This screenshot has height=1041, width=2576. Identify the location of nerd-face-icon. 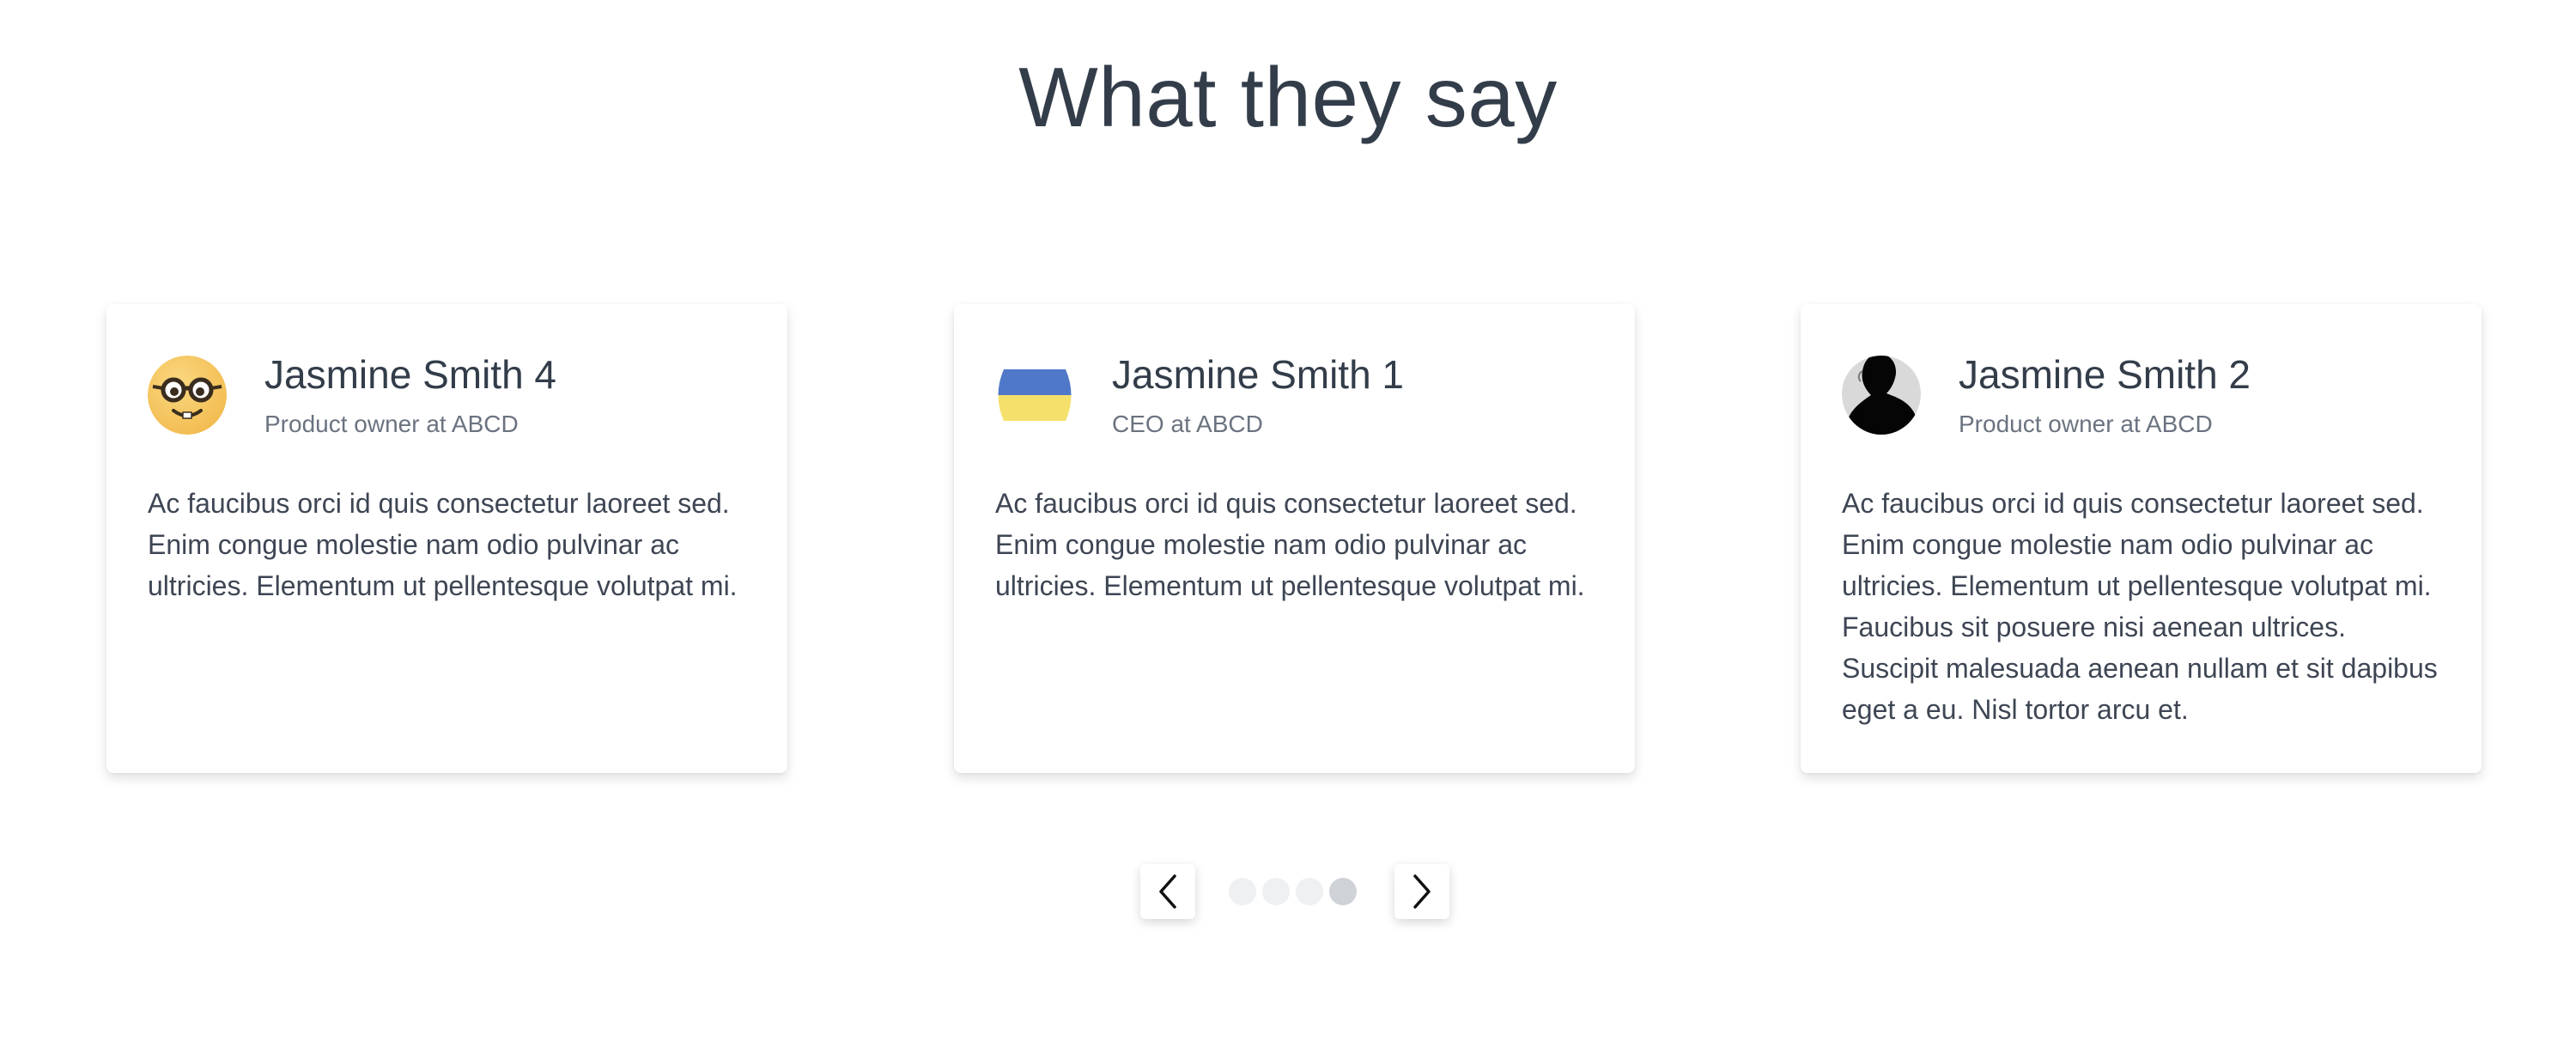
(187, 395).